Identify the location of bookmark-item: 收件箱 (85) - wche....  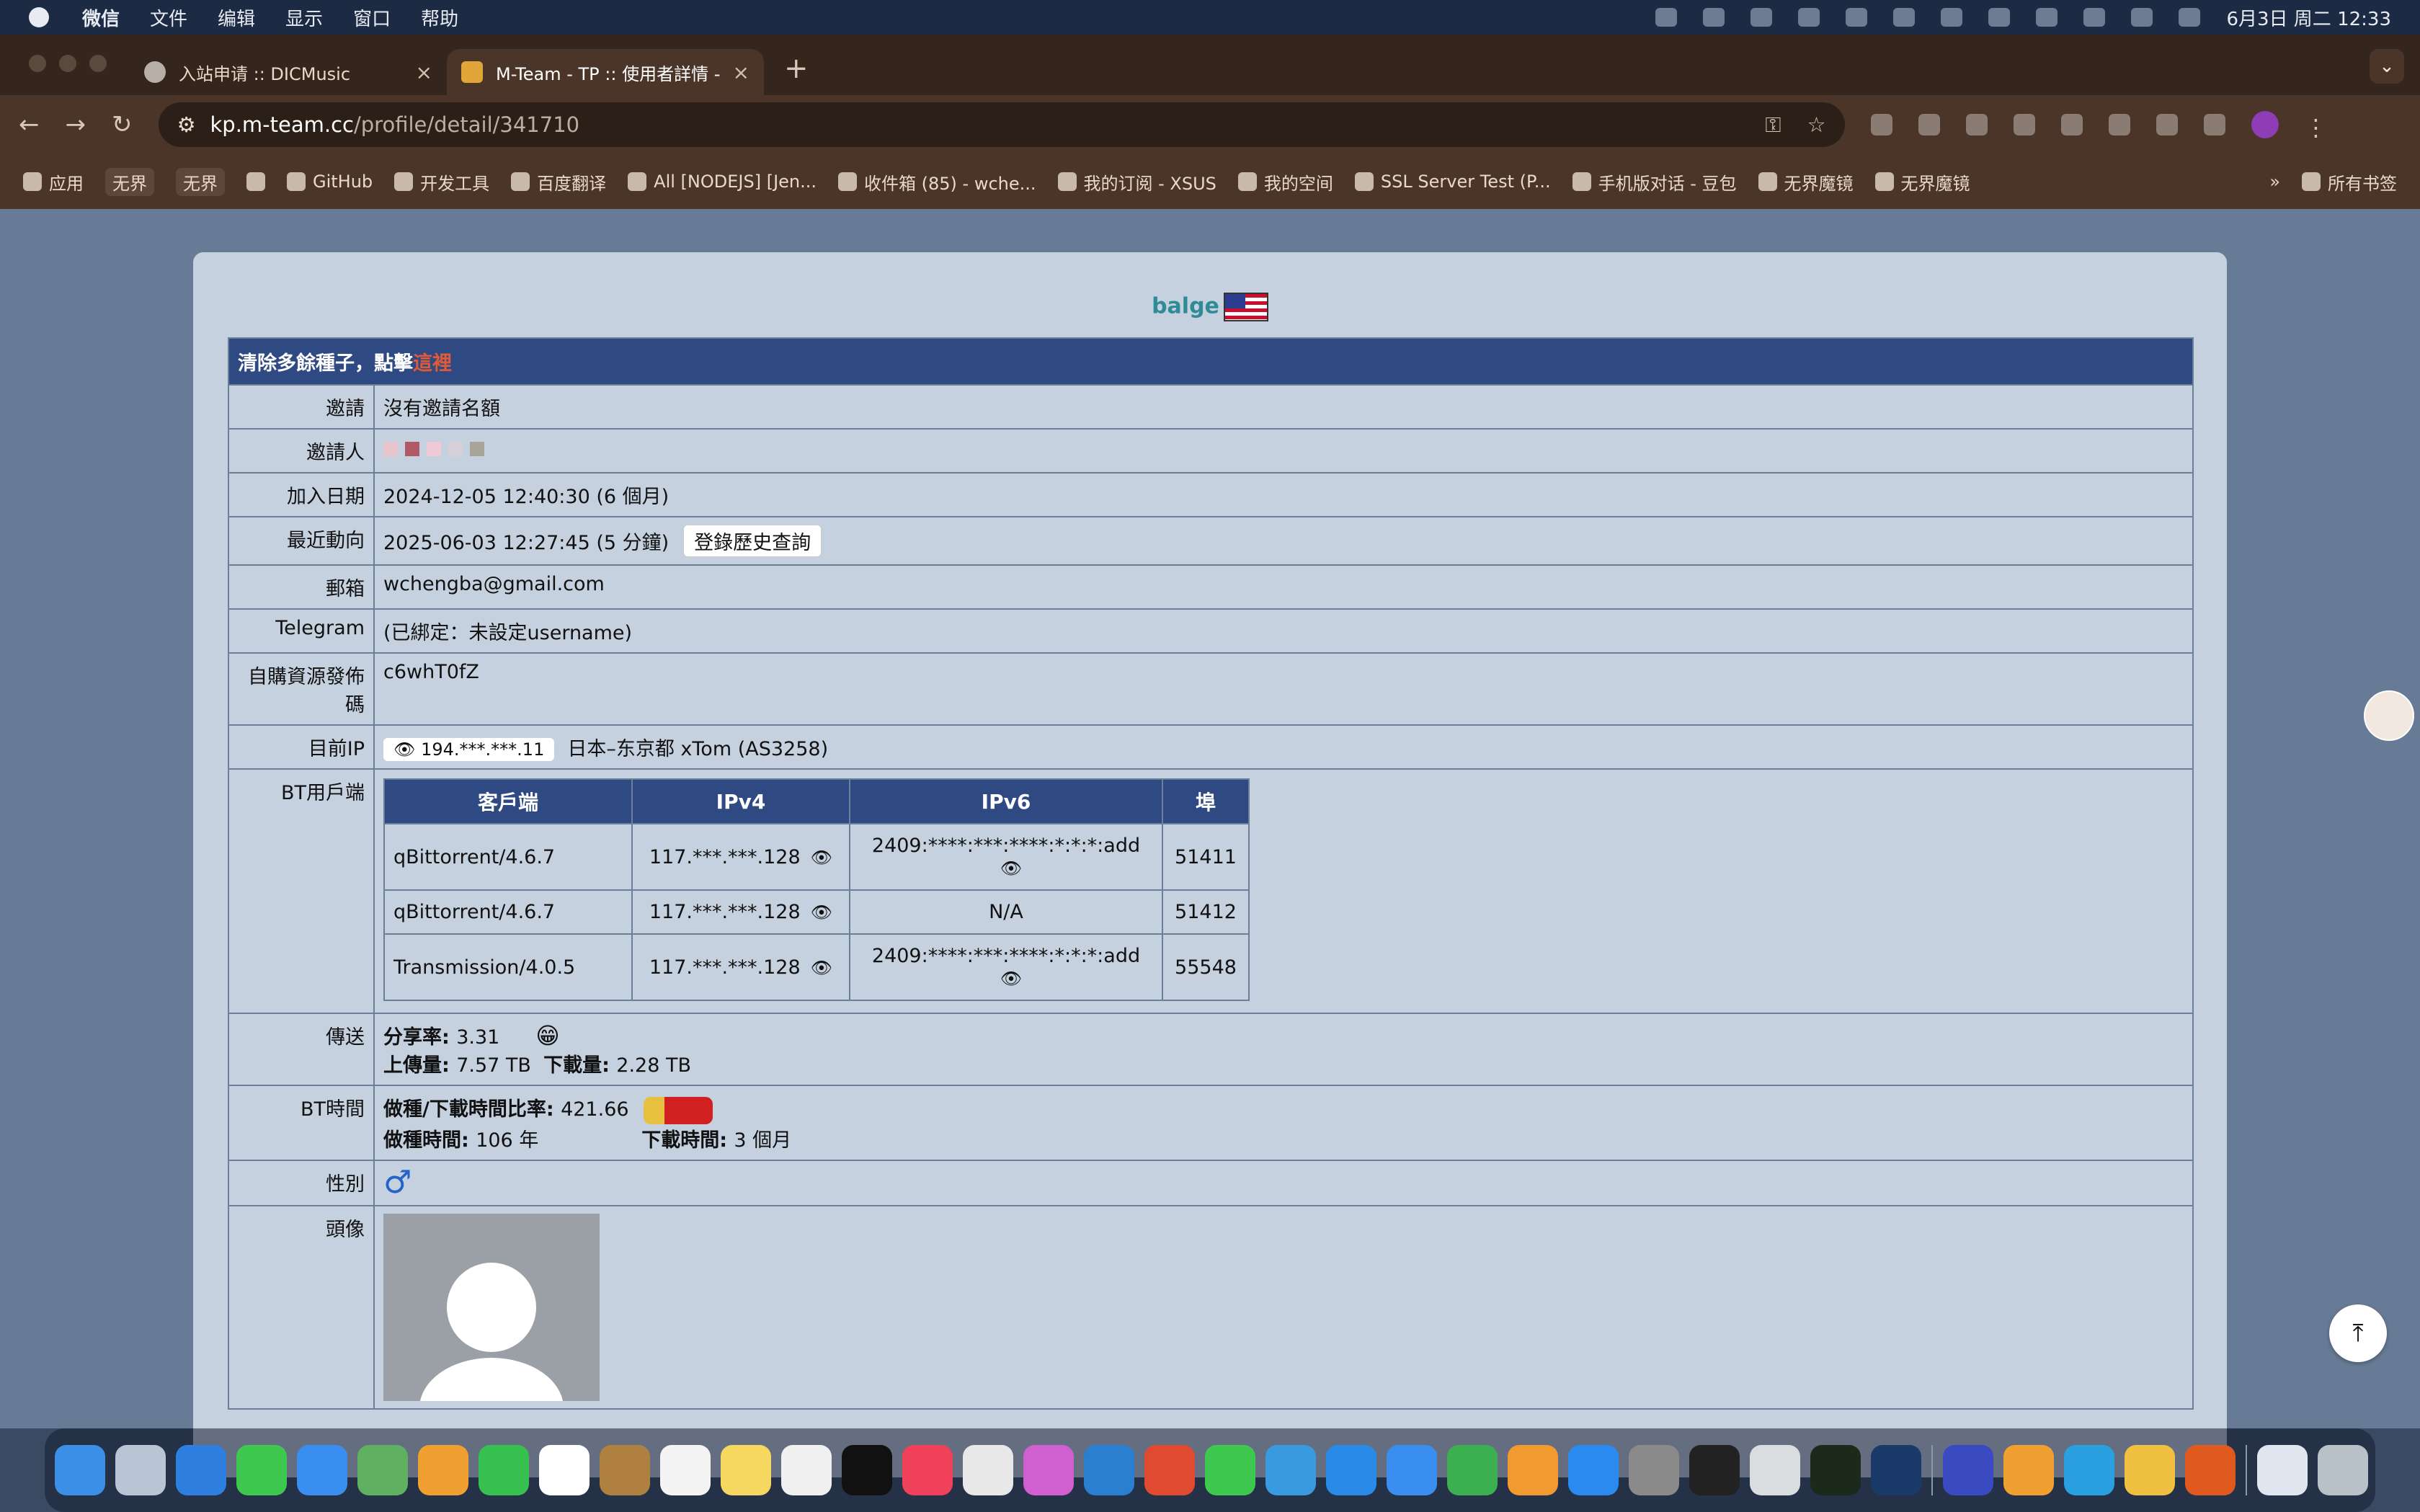
(937, 182).